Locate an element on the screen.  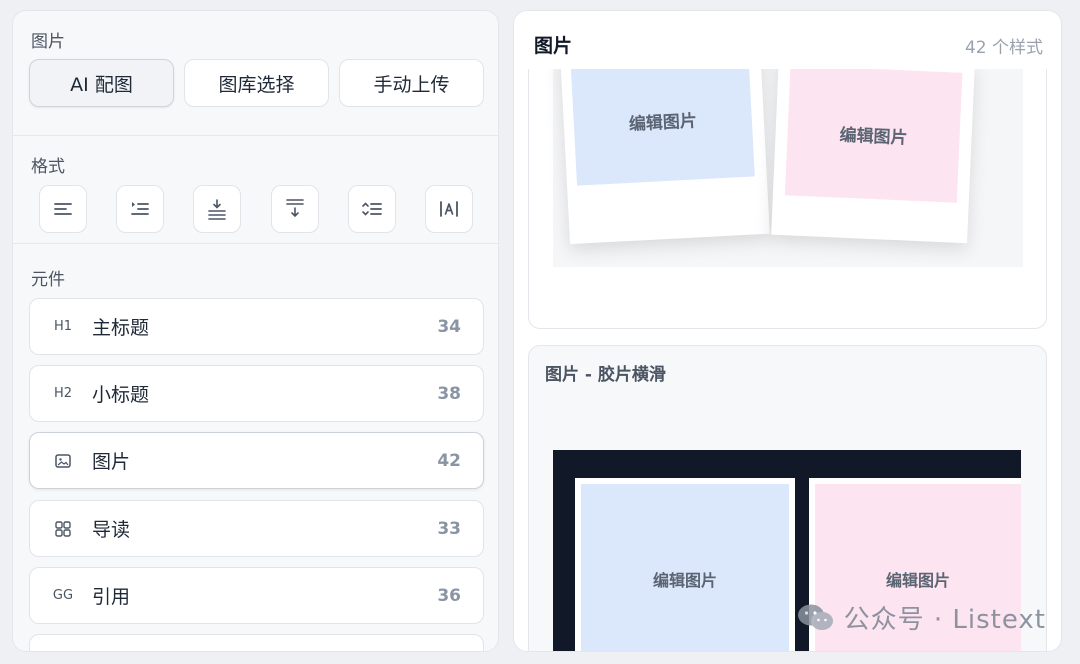
component-label: 图片 is located at coordinates (111, 462).